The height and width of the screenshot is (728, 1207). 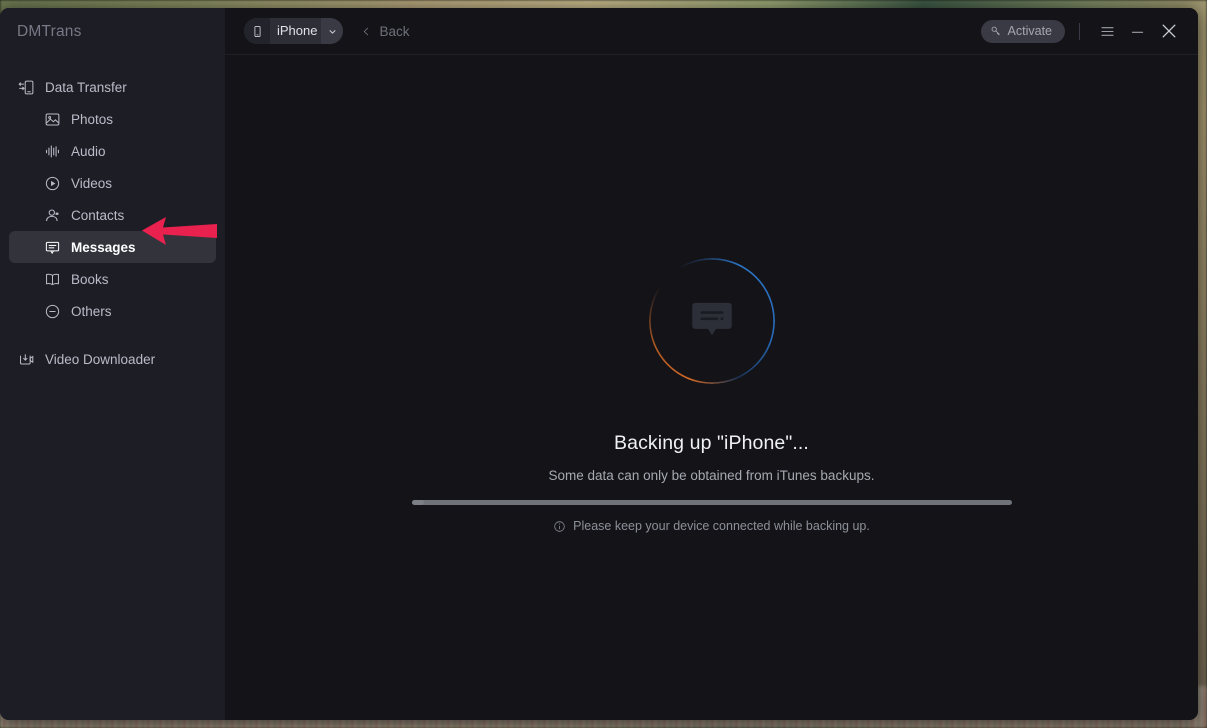 I want to click on sidebar-item-label: Books, so click(x=90, y=279).